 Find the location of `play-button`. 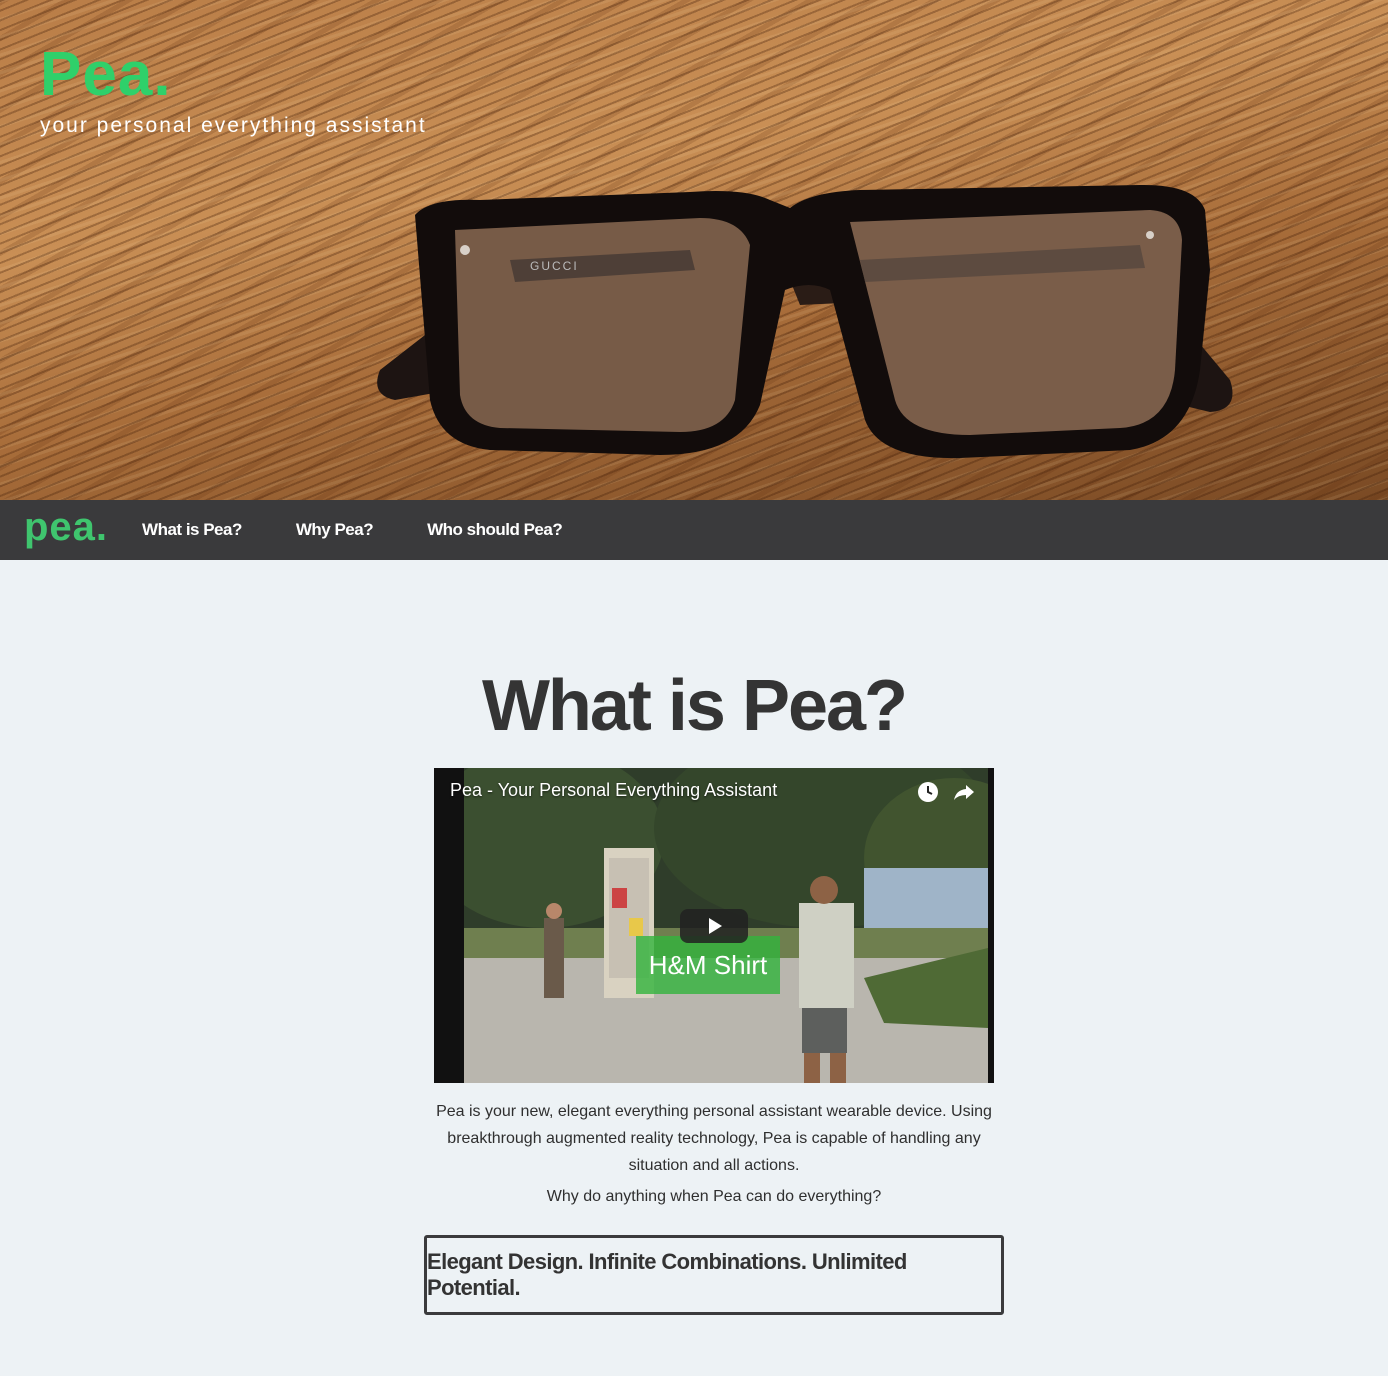

play-button is located at coordinates (714, 926).